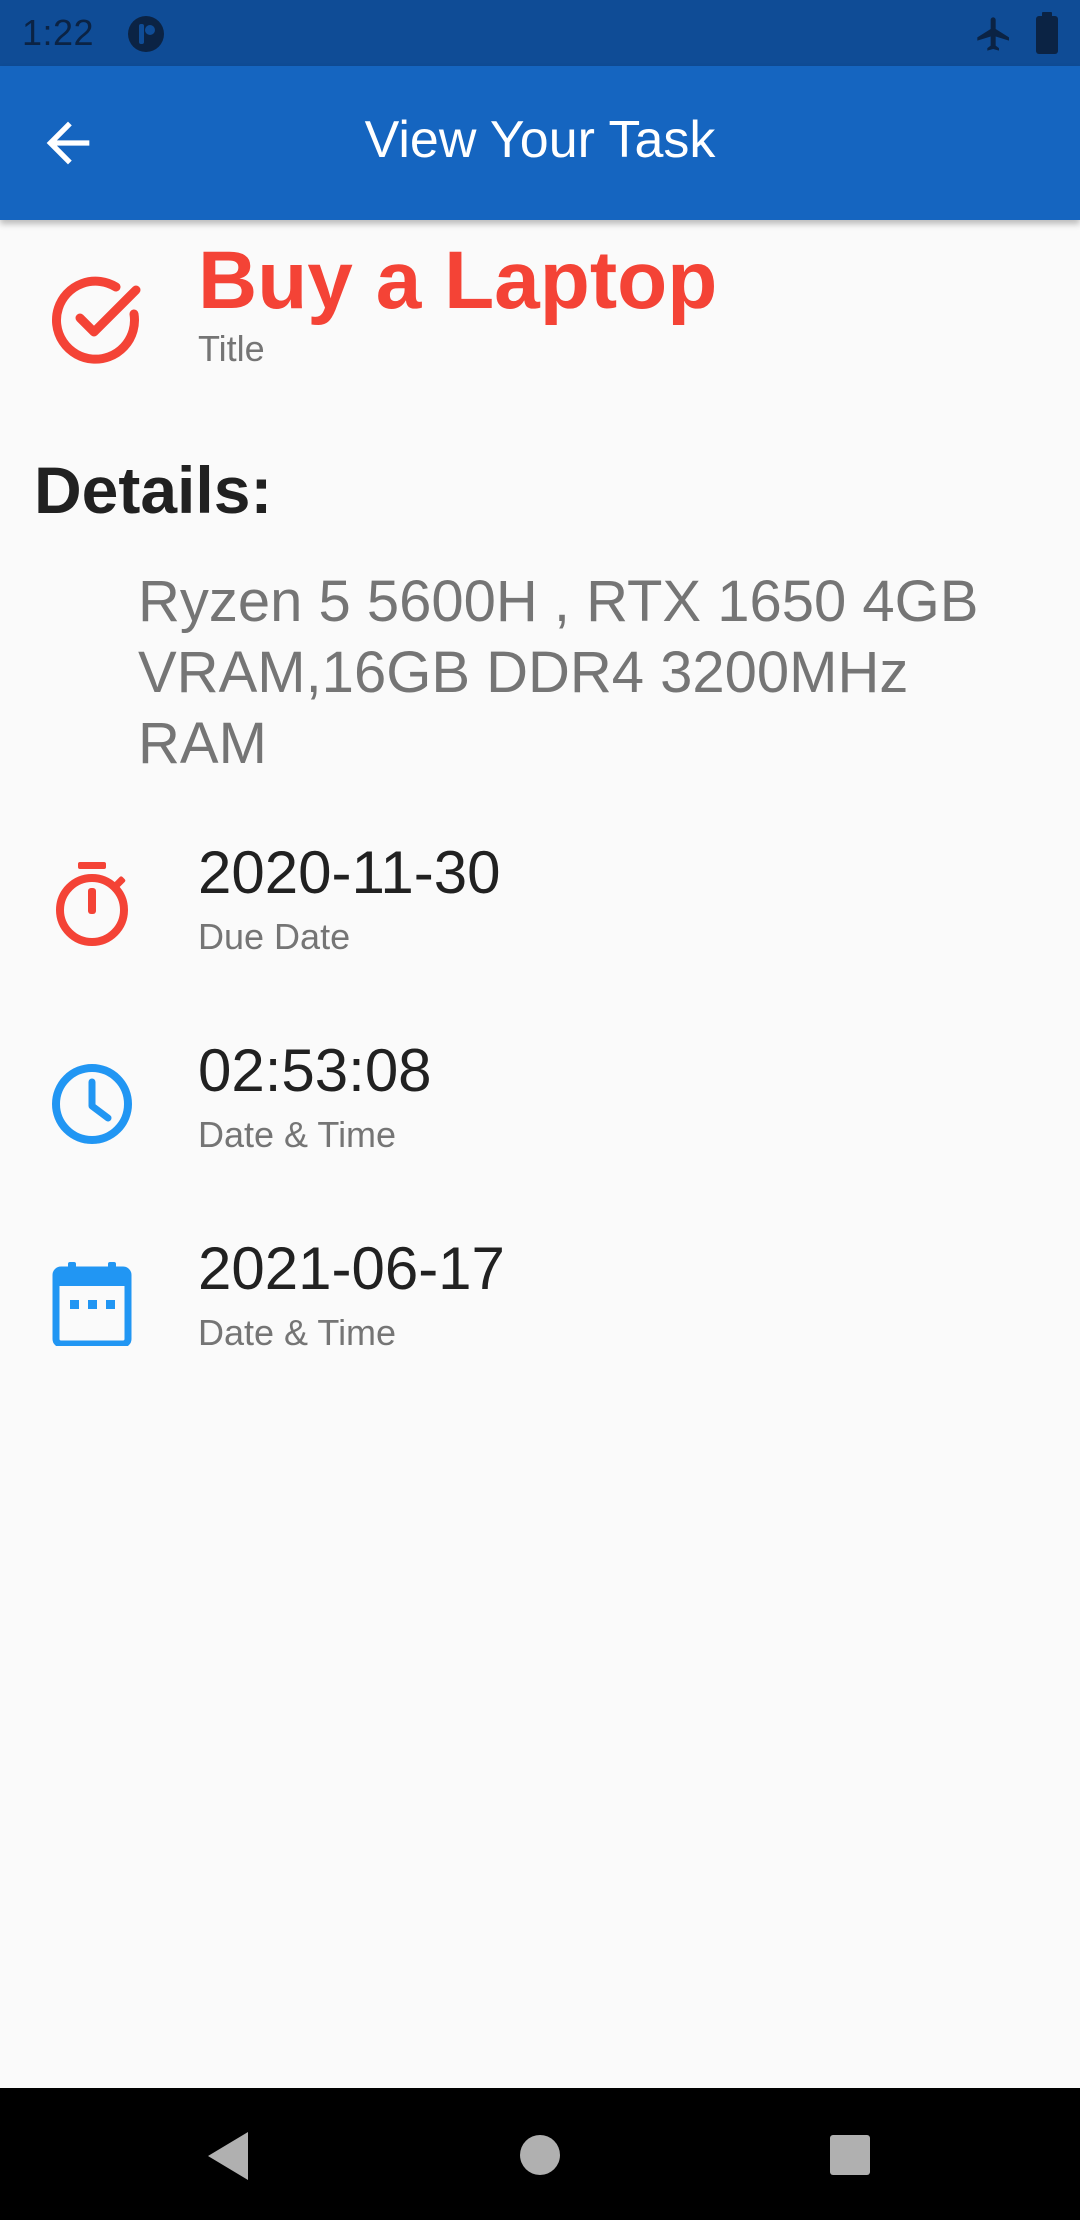  What do you see at coordinates (231, 348) in the screenshot?
I see `task-title-caption: Title` at bounding box center [231, 348].